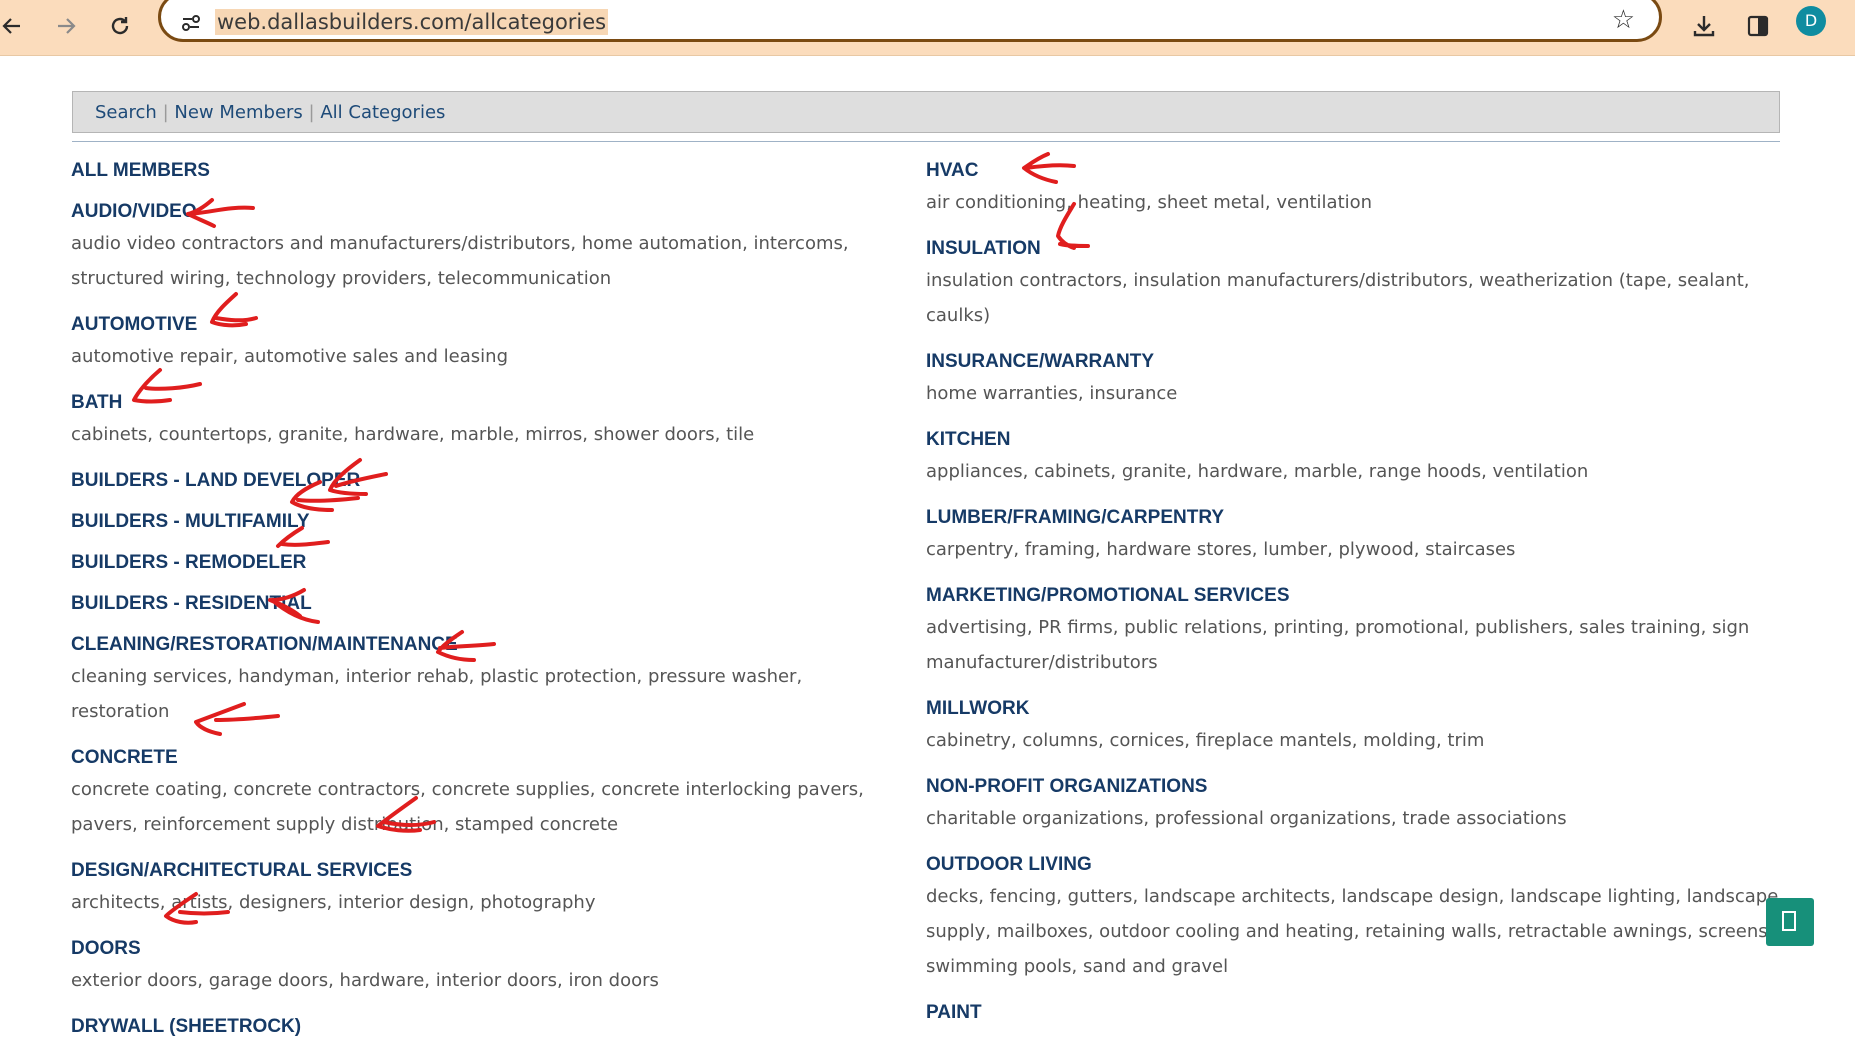  I want to click on category-link: PAINT, so click(1356, 1012).